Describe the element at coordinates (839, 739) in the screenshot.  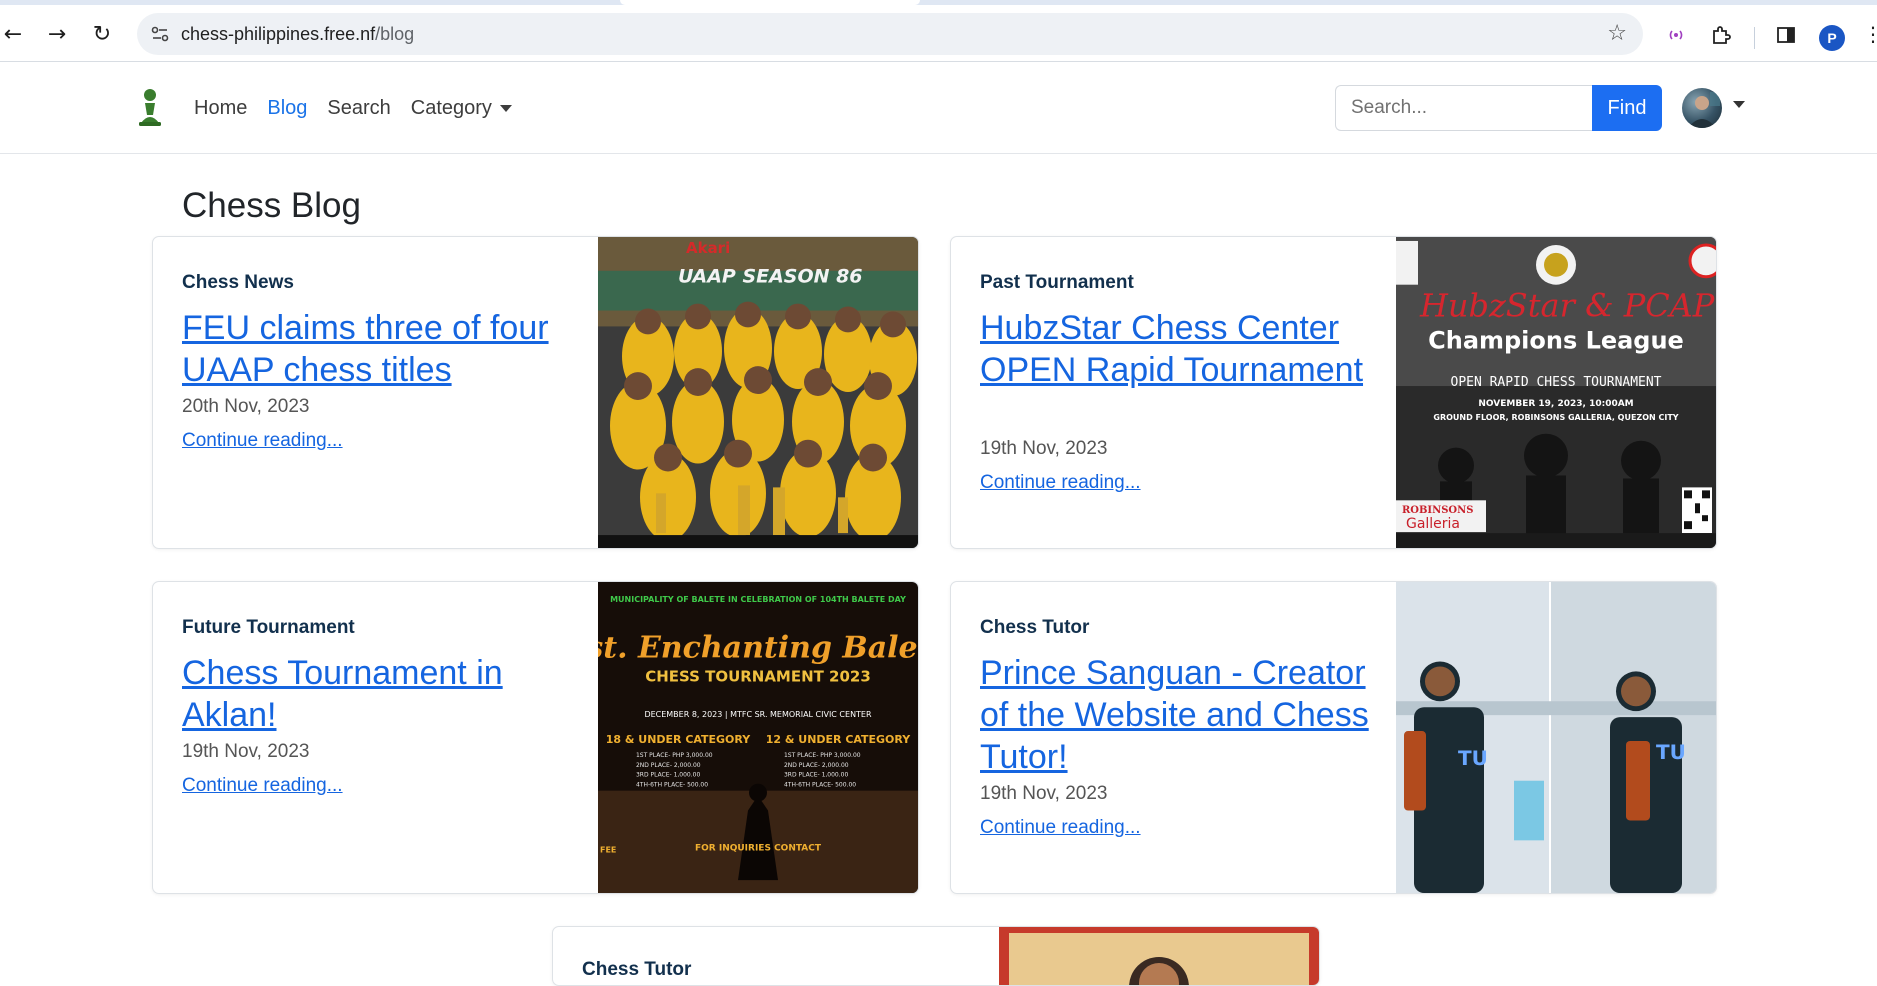
I see `image-caption: 12 & UNDER CATEGORY` at that location.